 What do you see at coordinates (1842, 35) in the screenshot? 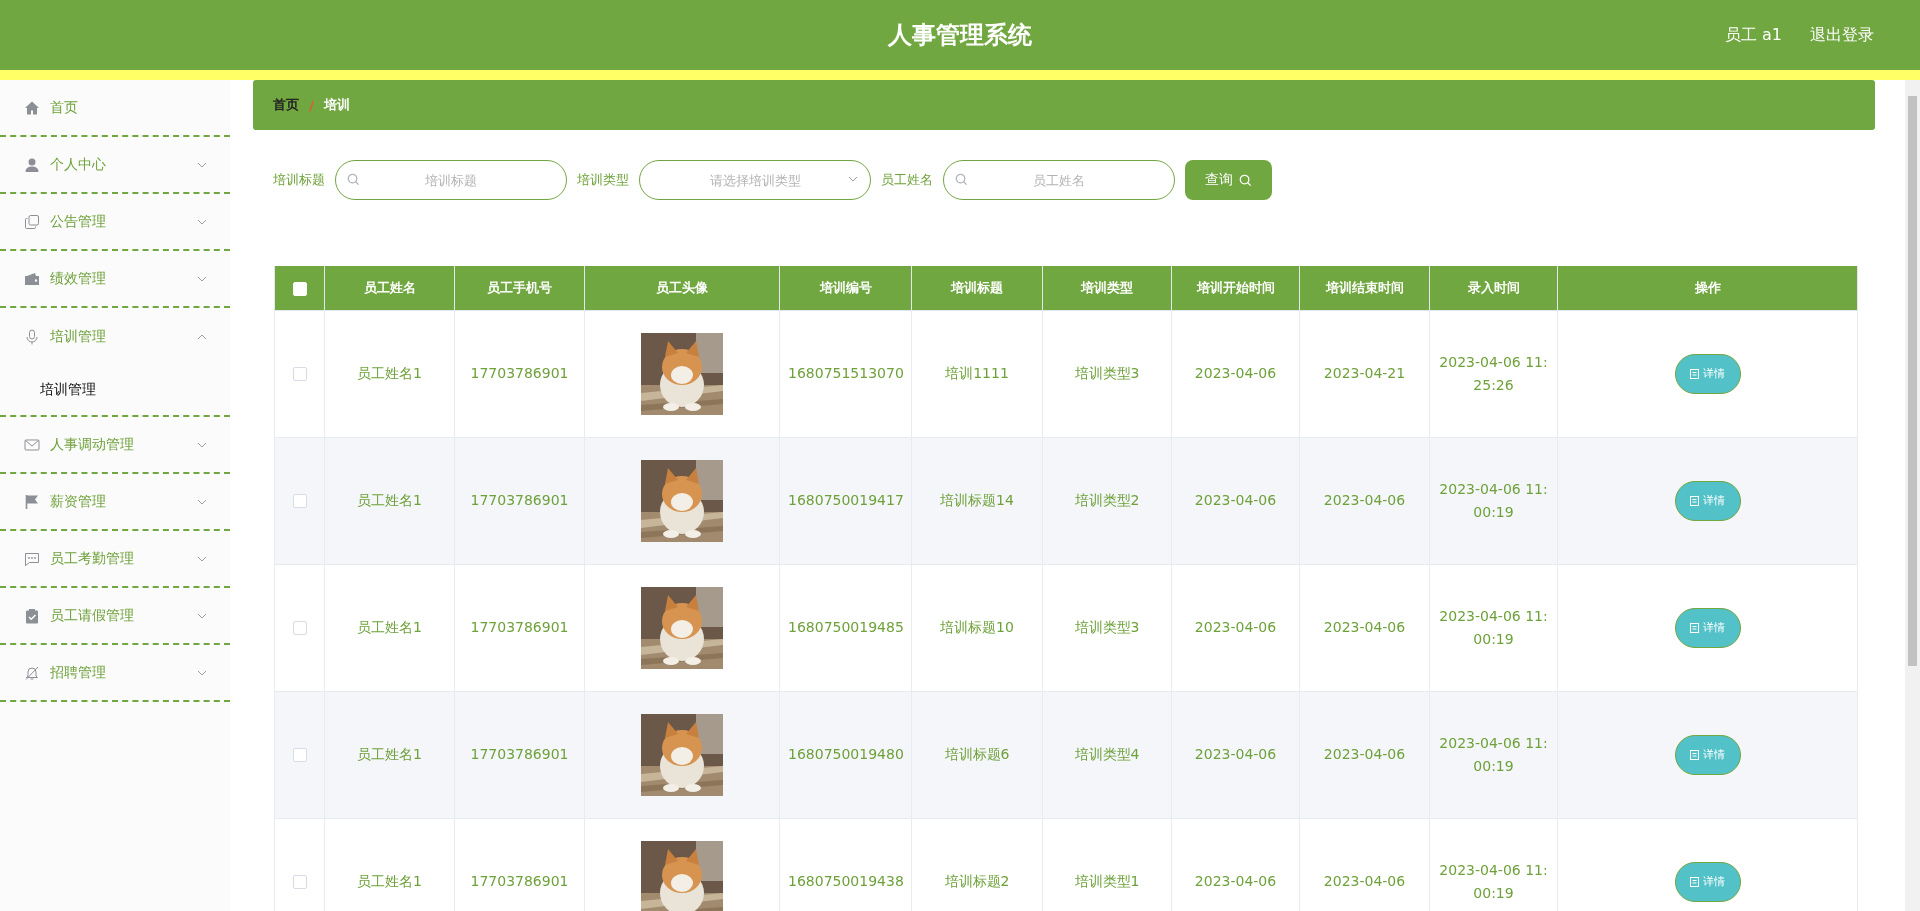
I see `logout-link: 退出登录` at bounding box center [1842, 35].